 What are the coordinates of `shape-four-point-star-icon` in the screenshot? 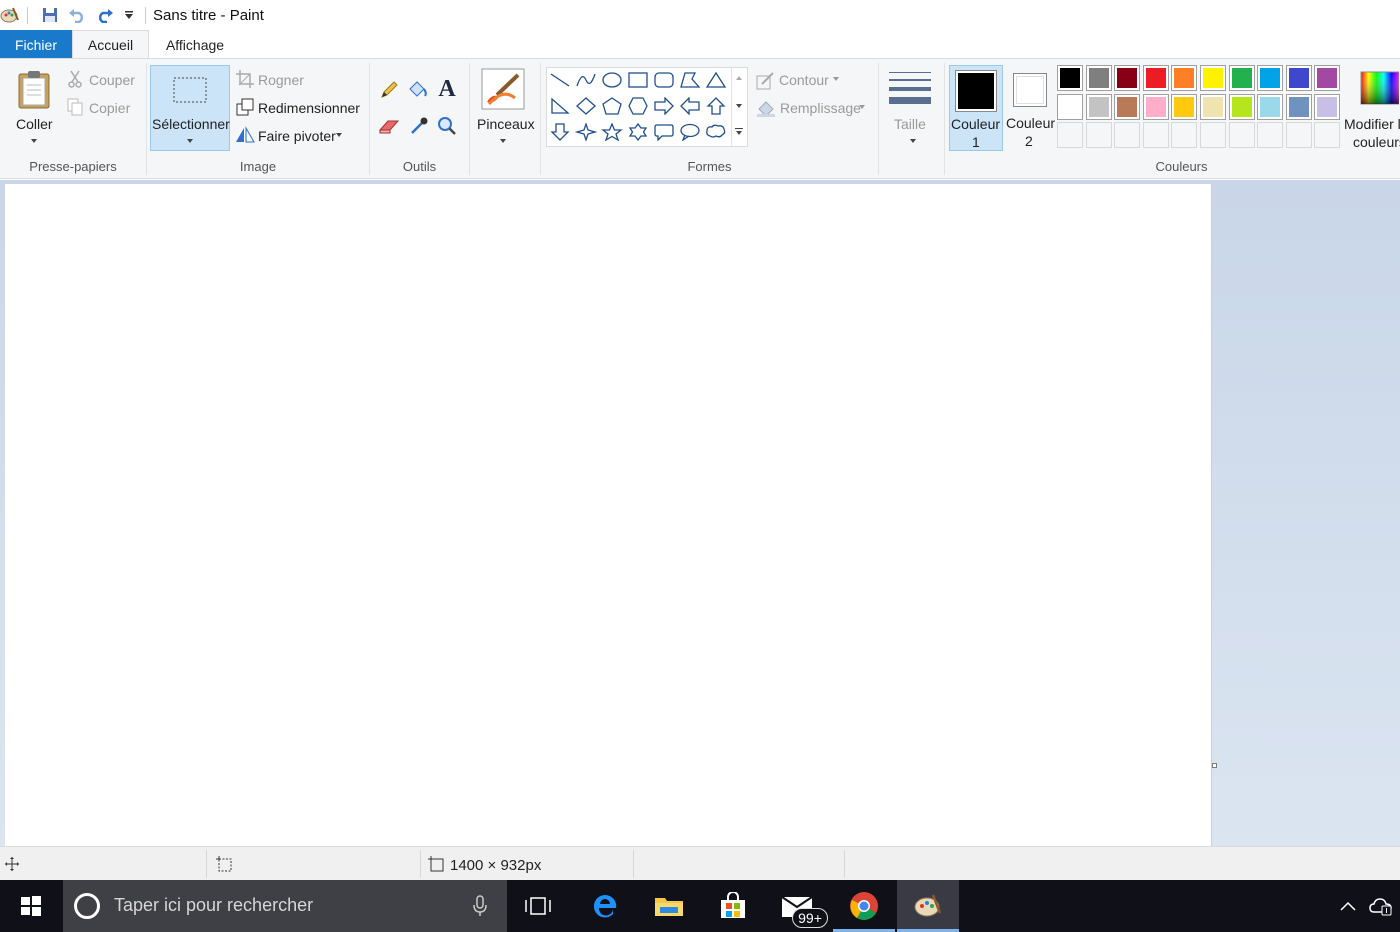 It's located at (586, 132).